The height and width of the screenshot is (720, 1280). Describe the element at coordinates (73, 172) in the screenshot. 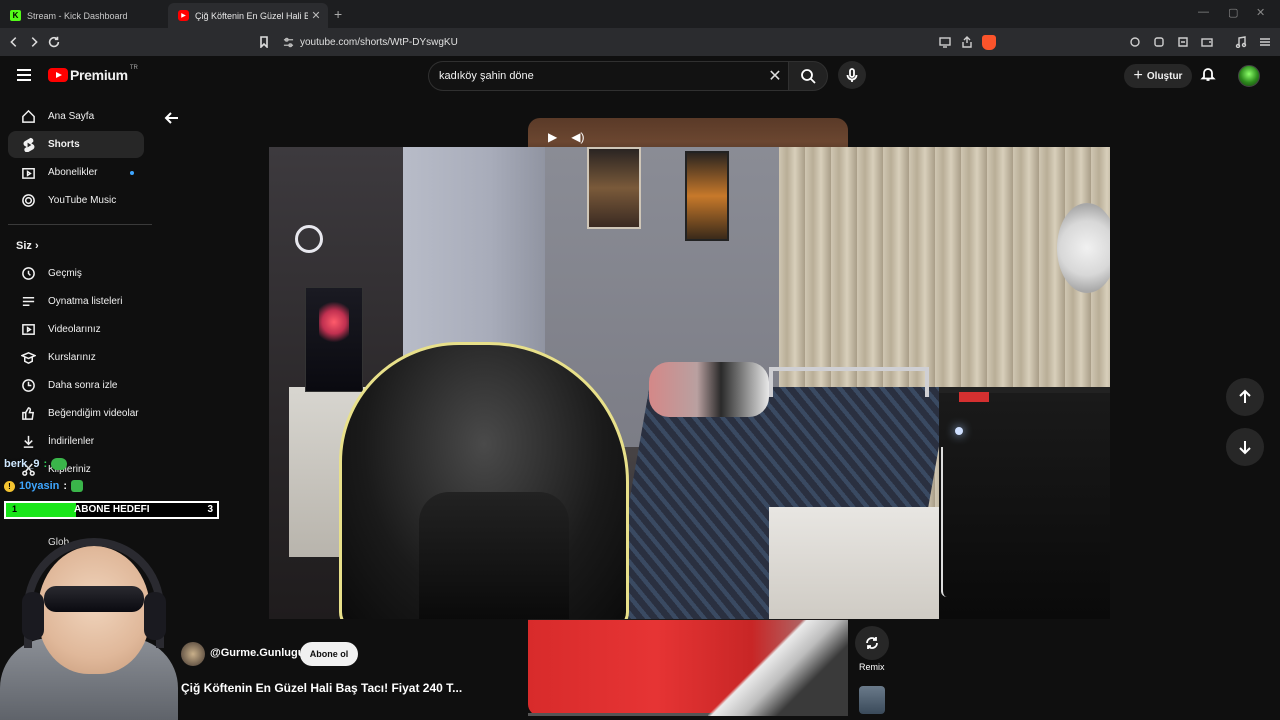

I see `sidebar-item-label: Abonelikler` at that location.